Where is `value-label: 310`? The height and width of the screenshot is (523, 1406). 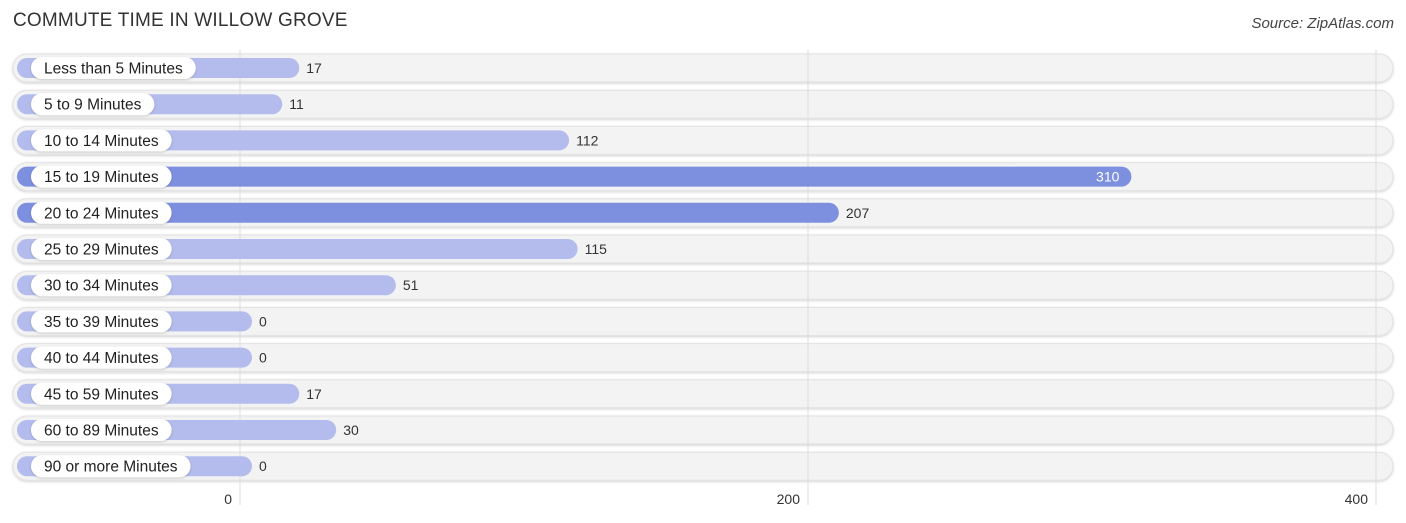
value-label: 310 is located at coordinates (1108, 177).